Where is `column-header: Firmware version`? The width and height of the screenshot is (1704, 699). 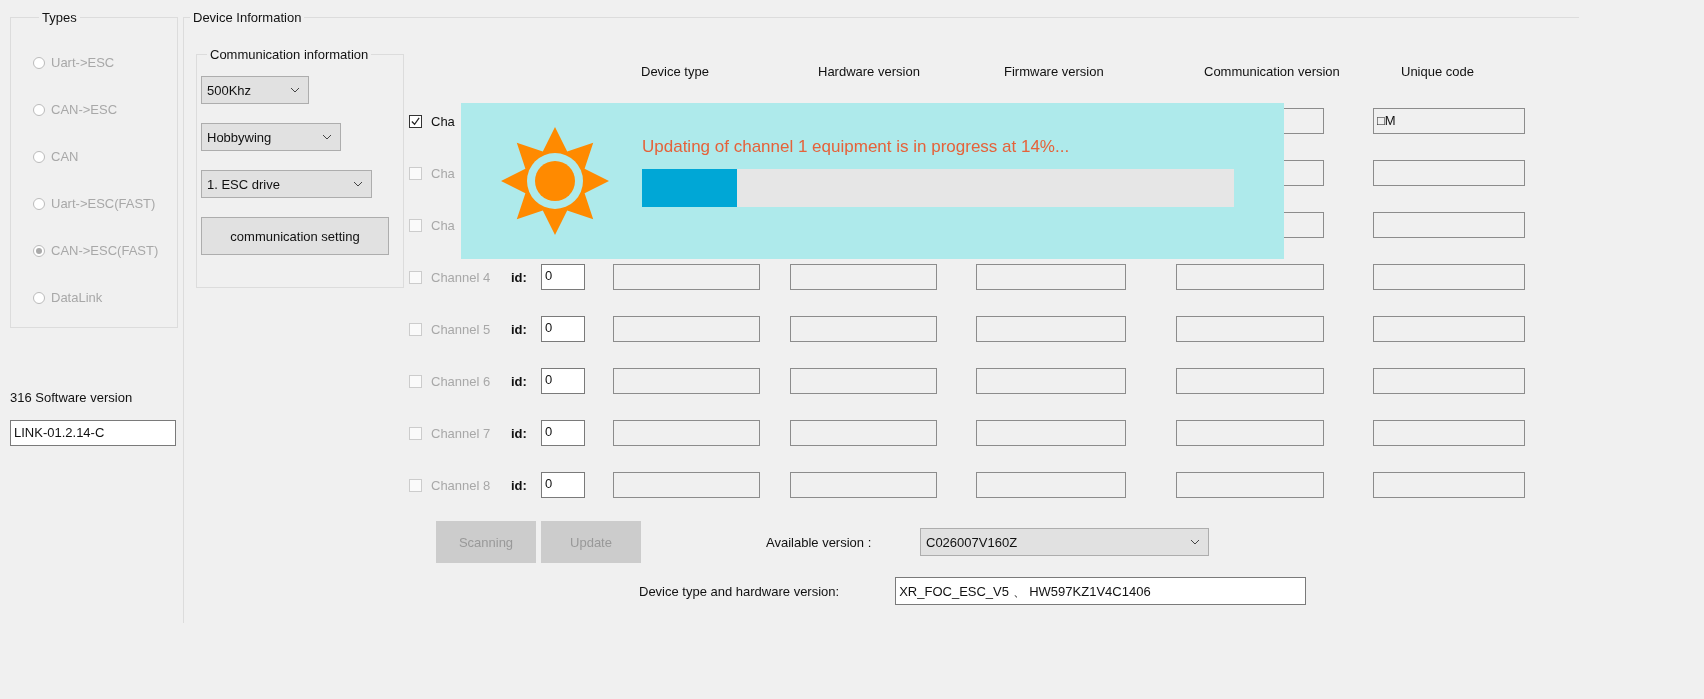
column-header: Firmware version is located at coordinates (1054, 71).